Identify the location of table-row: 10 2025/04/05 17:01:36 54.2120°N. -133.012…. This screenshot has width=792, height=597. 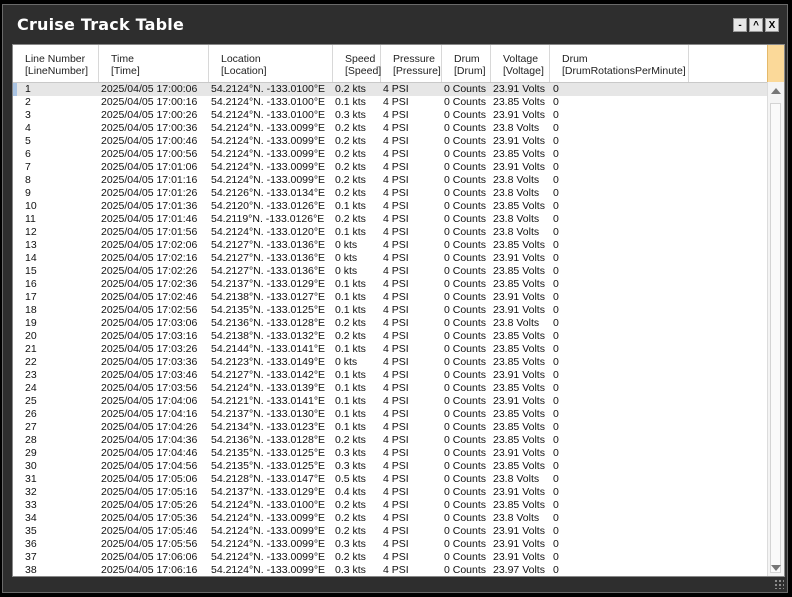
(390, 206).